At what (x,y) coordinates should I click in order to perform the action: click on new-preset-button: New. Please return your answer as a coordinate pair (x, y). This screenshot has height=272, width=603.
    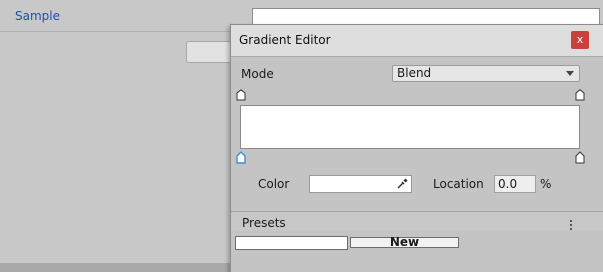
    Looking at the image, I should click on (404, 242).